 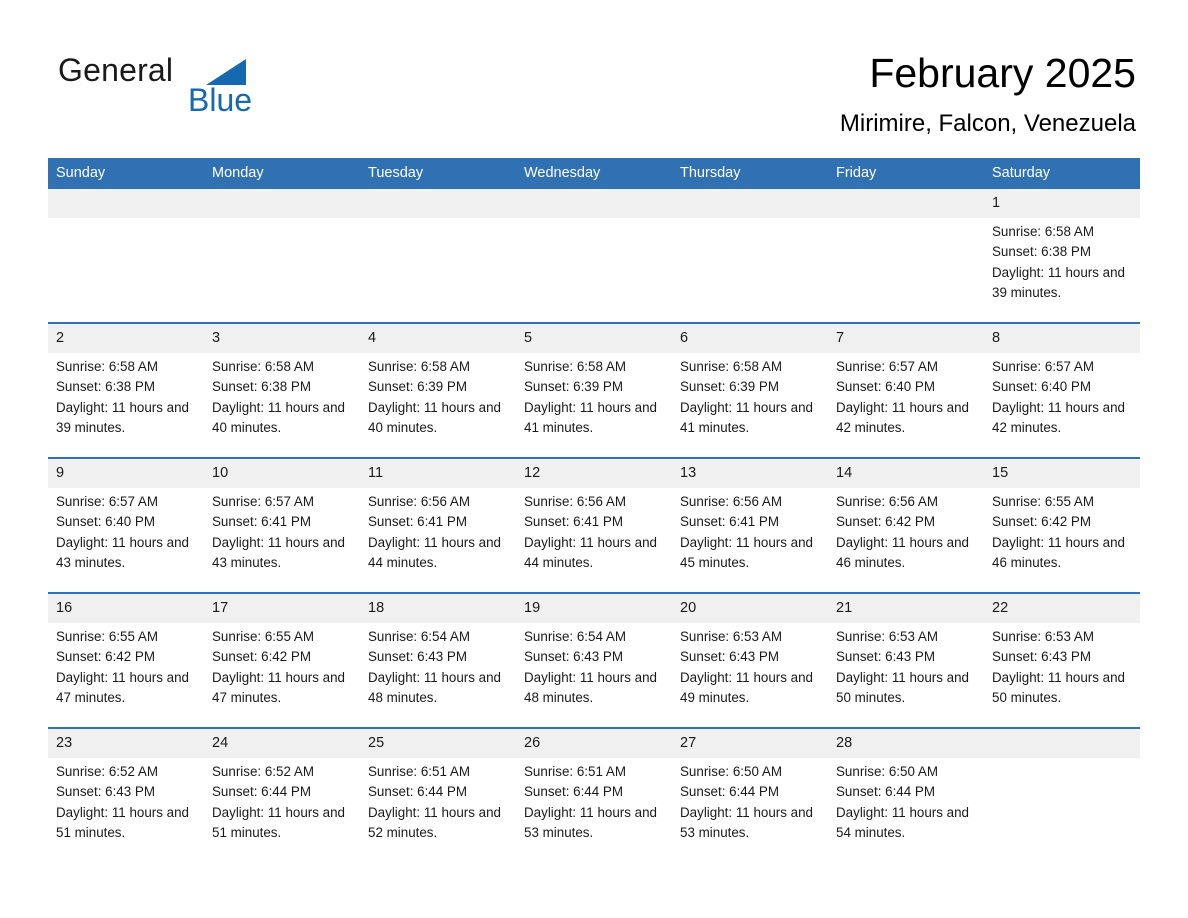 I want to click on daylight-text: Daylight: 11 hours and 50 minutes., so click(x=1058, y=687).